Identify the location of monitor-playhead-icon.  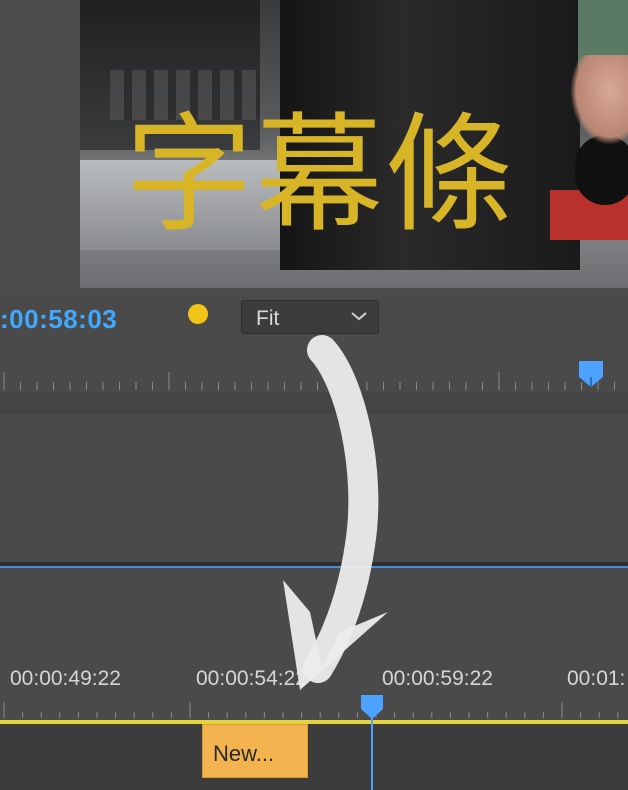
(591, 374).